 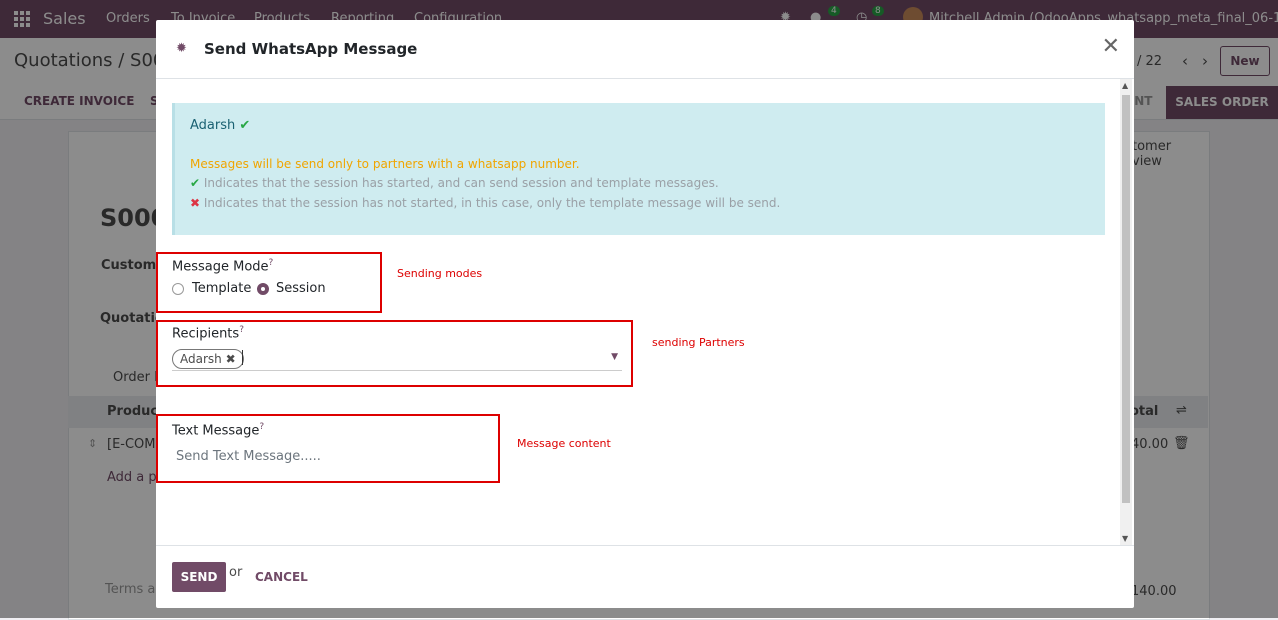 I want to click on close-icon: ✕, so click(x=1111, y=47).